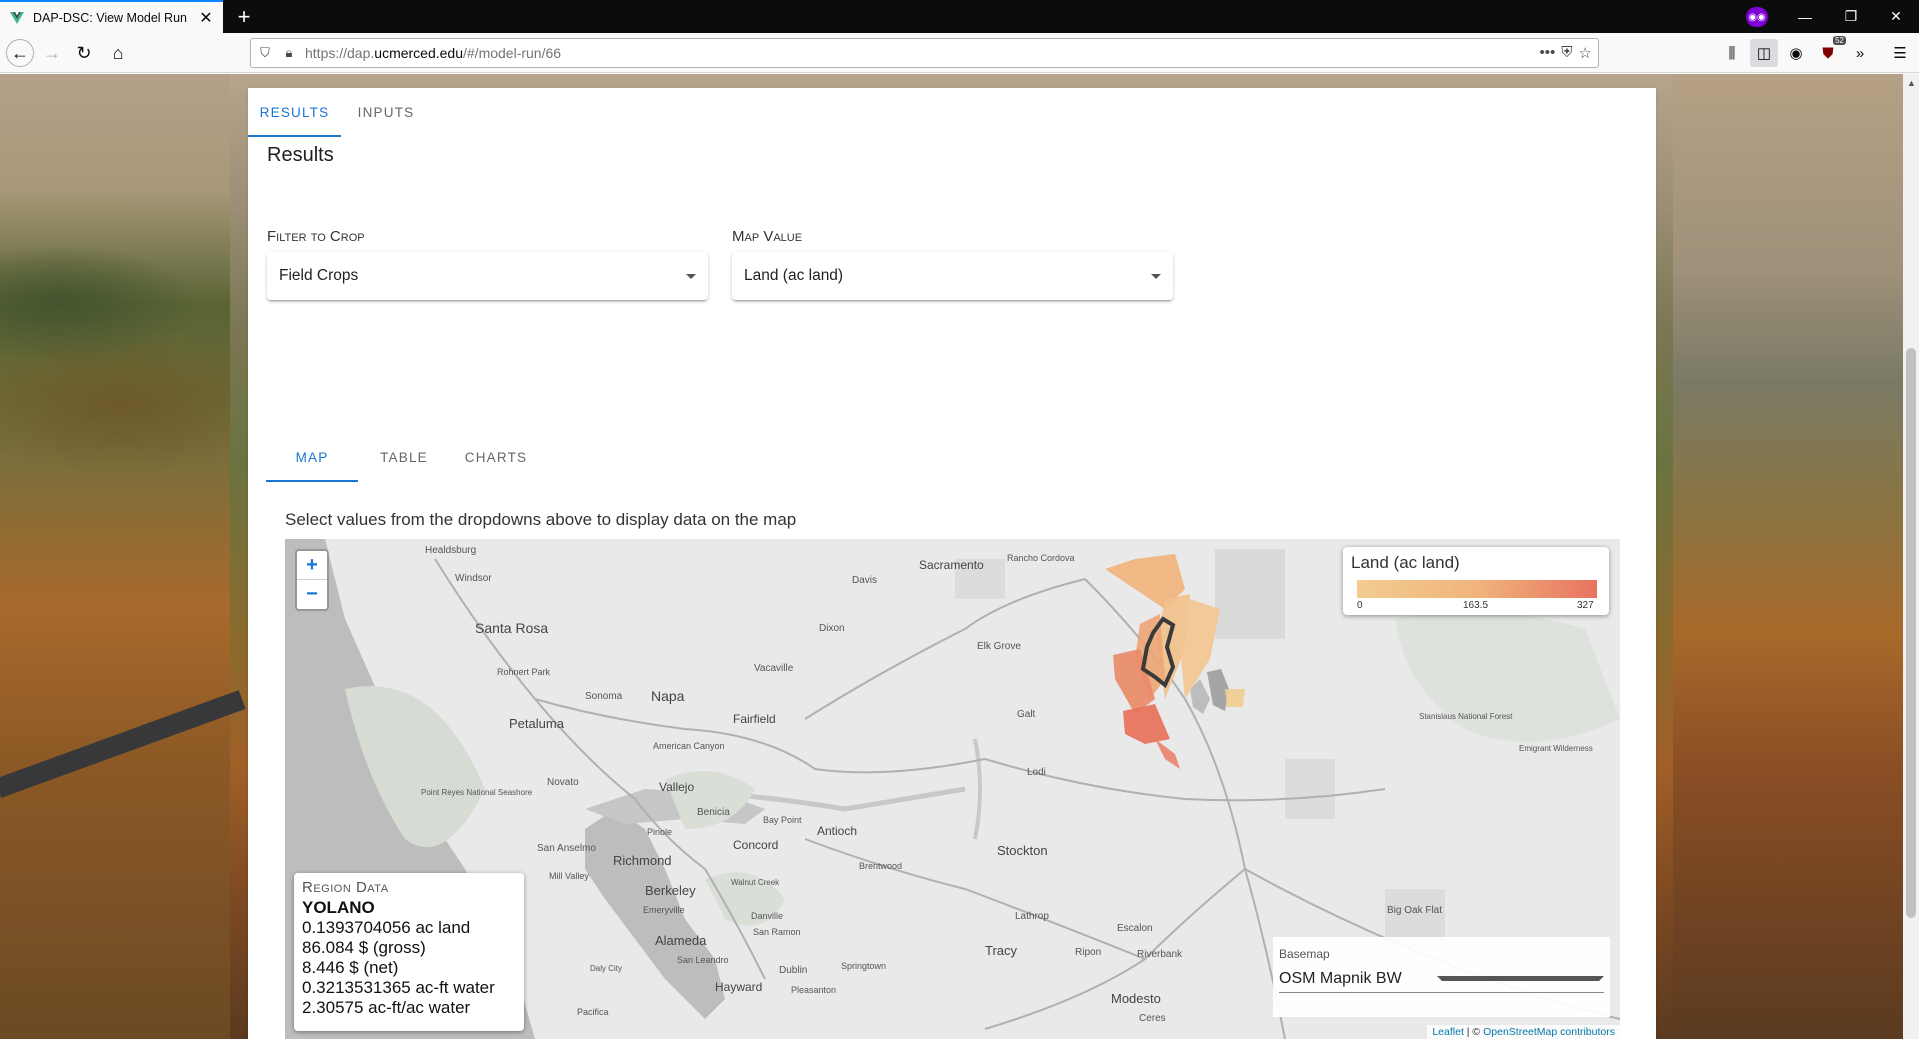 This screenshot has width=1919, height=1039. I want to click on place-label: San Leandro, so click(703, 960).